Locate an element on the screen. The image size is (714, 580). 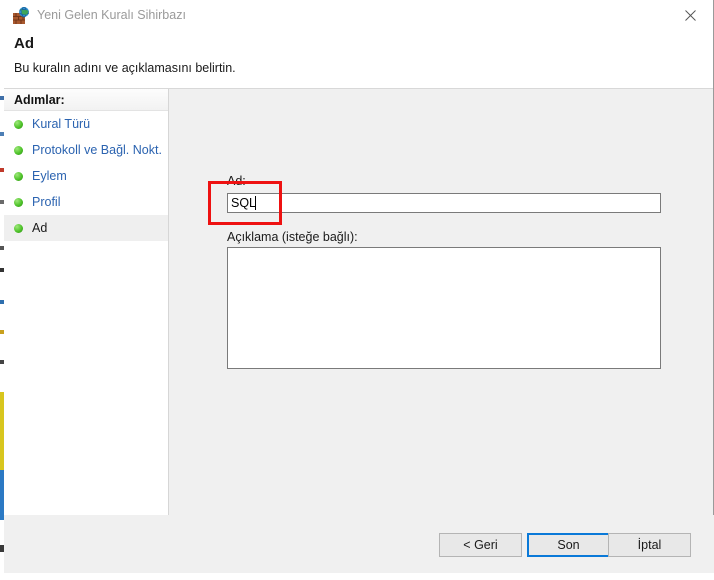
sidebar-item-label: Eylem is located at coordinates (49, 176).